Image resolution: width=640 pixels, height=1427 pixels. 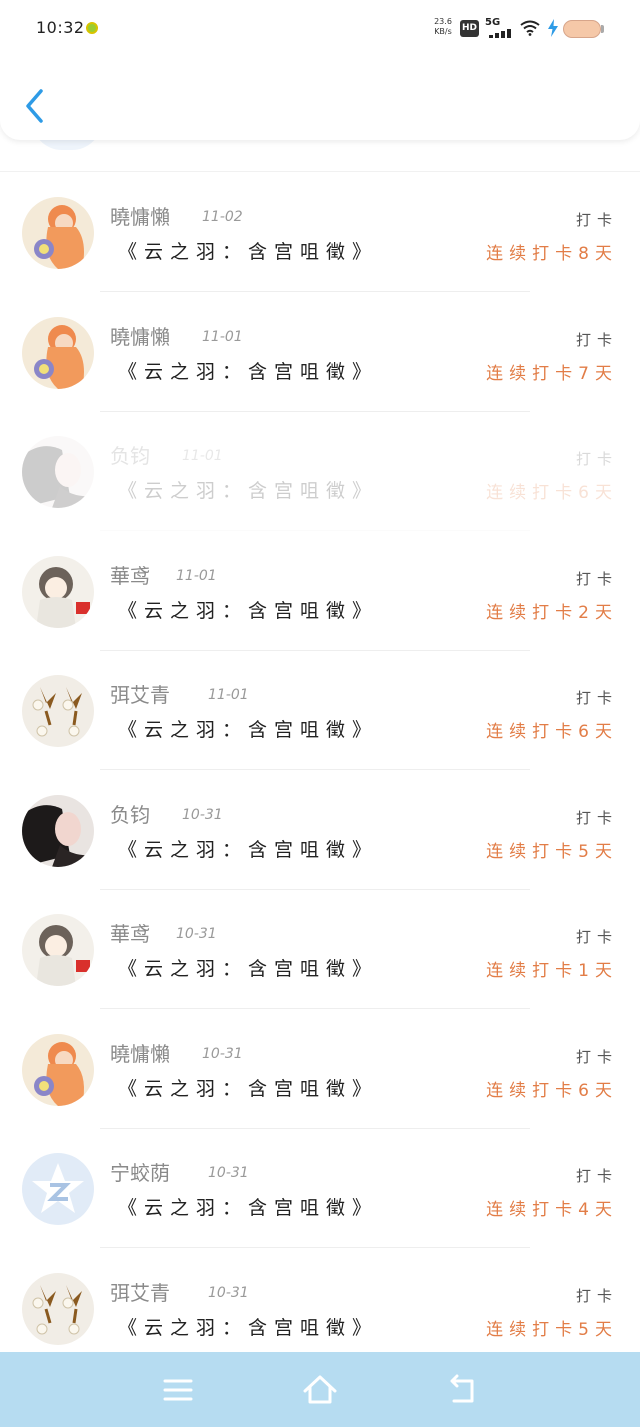 I want to click on streak-badge: 连续打卡8天, so click(x=552, y=254).